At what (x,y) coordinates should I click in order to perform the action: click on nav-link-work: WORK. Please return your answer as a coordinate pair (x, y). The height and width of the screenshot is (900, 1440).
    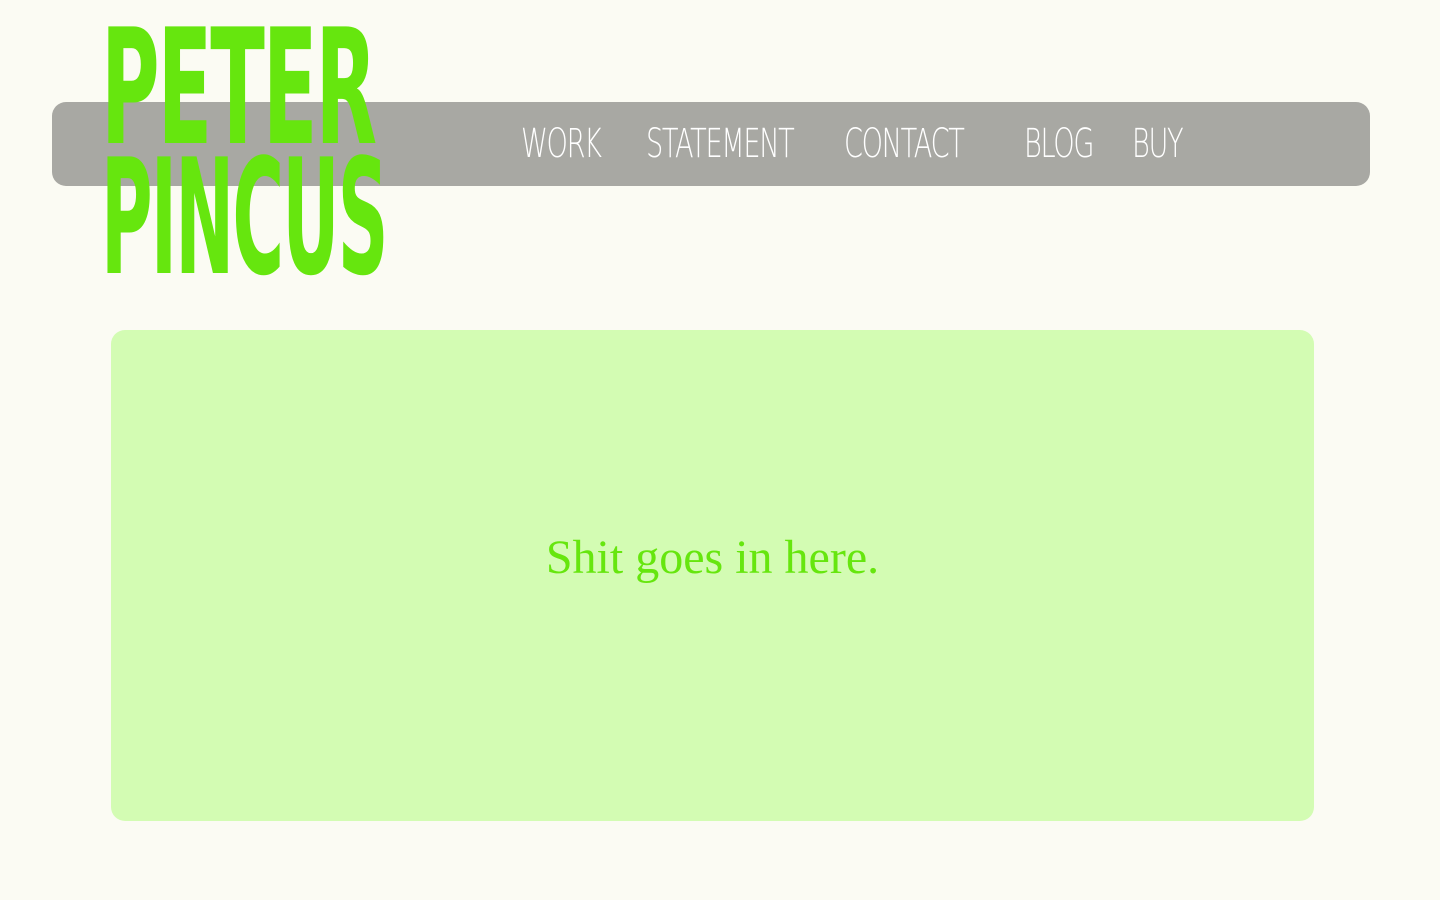
    Looking at the image, I should click on (561, 144).